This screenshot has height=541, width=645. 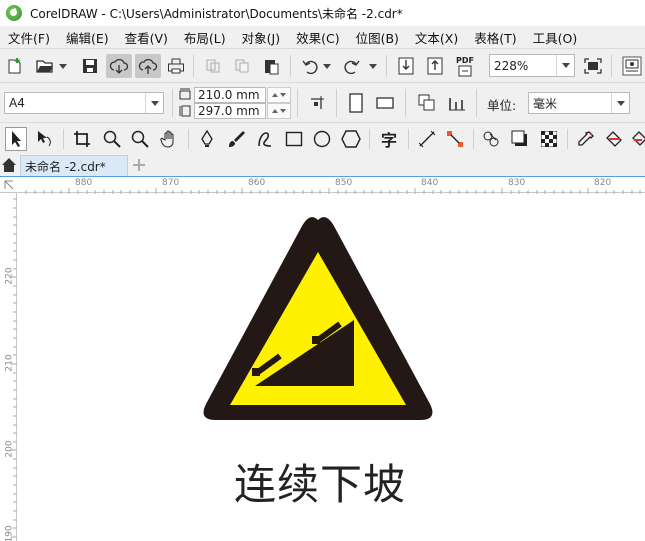 I want to click on ellipse-tool-icon, so click(x=322, y=139).